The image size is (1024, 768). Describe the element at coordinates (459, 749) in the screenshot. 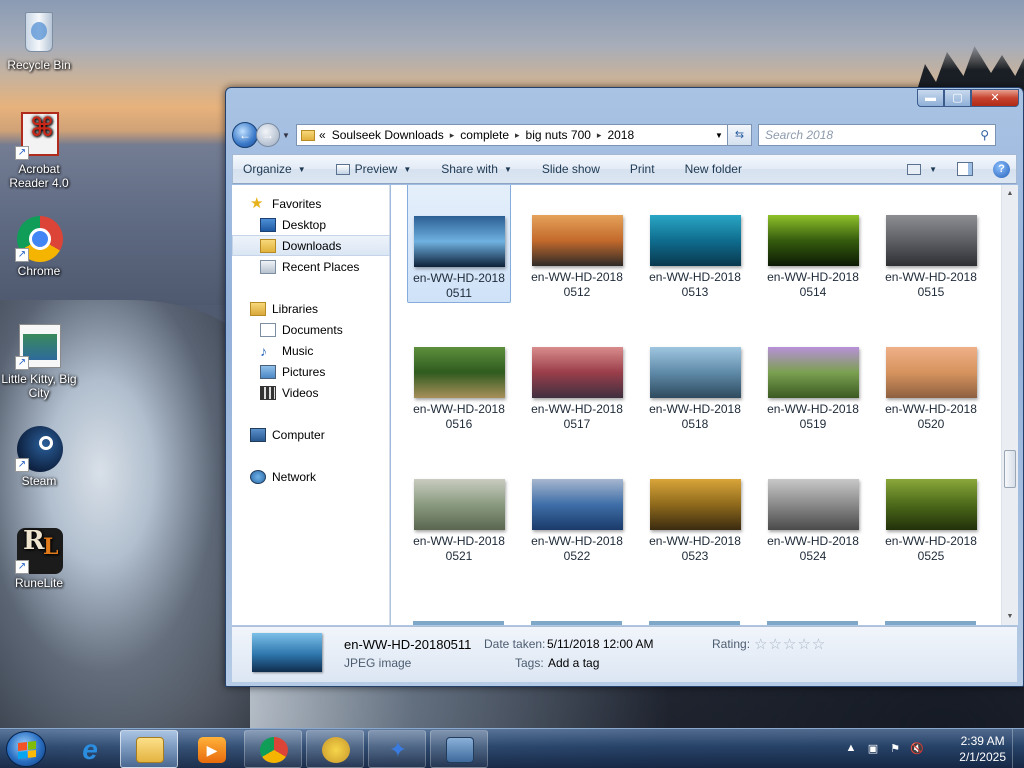

I see `taskbar-network-app` at that location.